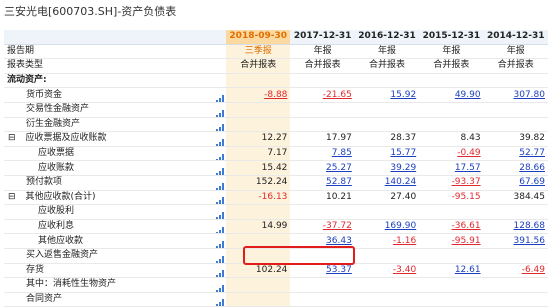 Image resolution: width=550 pixels, height=307 pixels. What do you see at coordinates (258, 271) in the screenshot?
I see `cell: 102.24` at bounding box center [258, 271].